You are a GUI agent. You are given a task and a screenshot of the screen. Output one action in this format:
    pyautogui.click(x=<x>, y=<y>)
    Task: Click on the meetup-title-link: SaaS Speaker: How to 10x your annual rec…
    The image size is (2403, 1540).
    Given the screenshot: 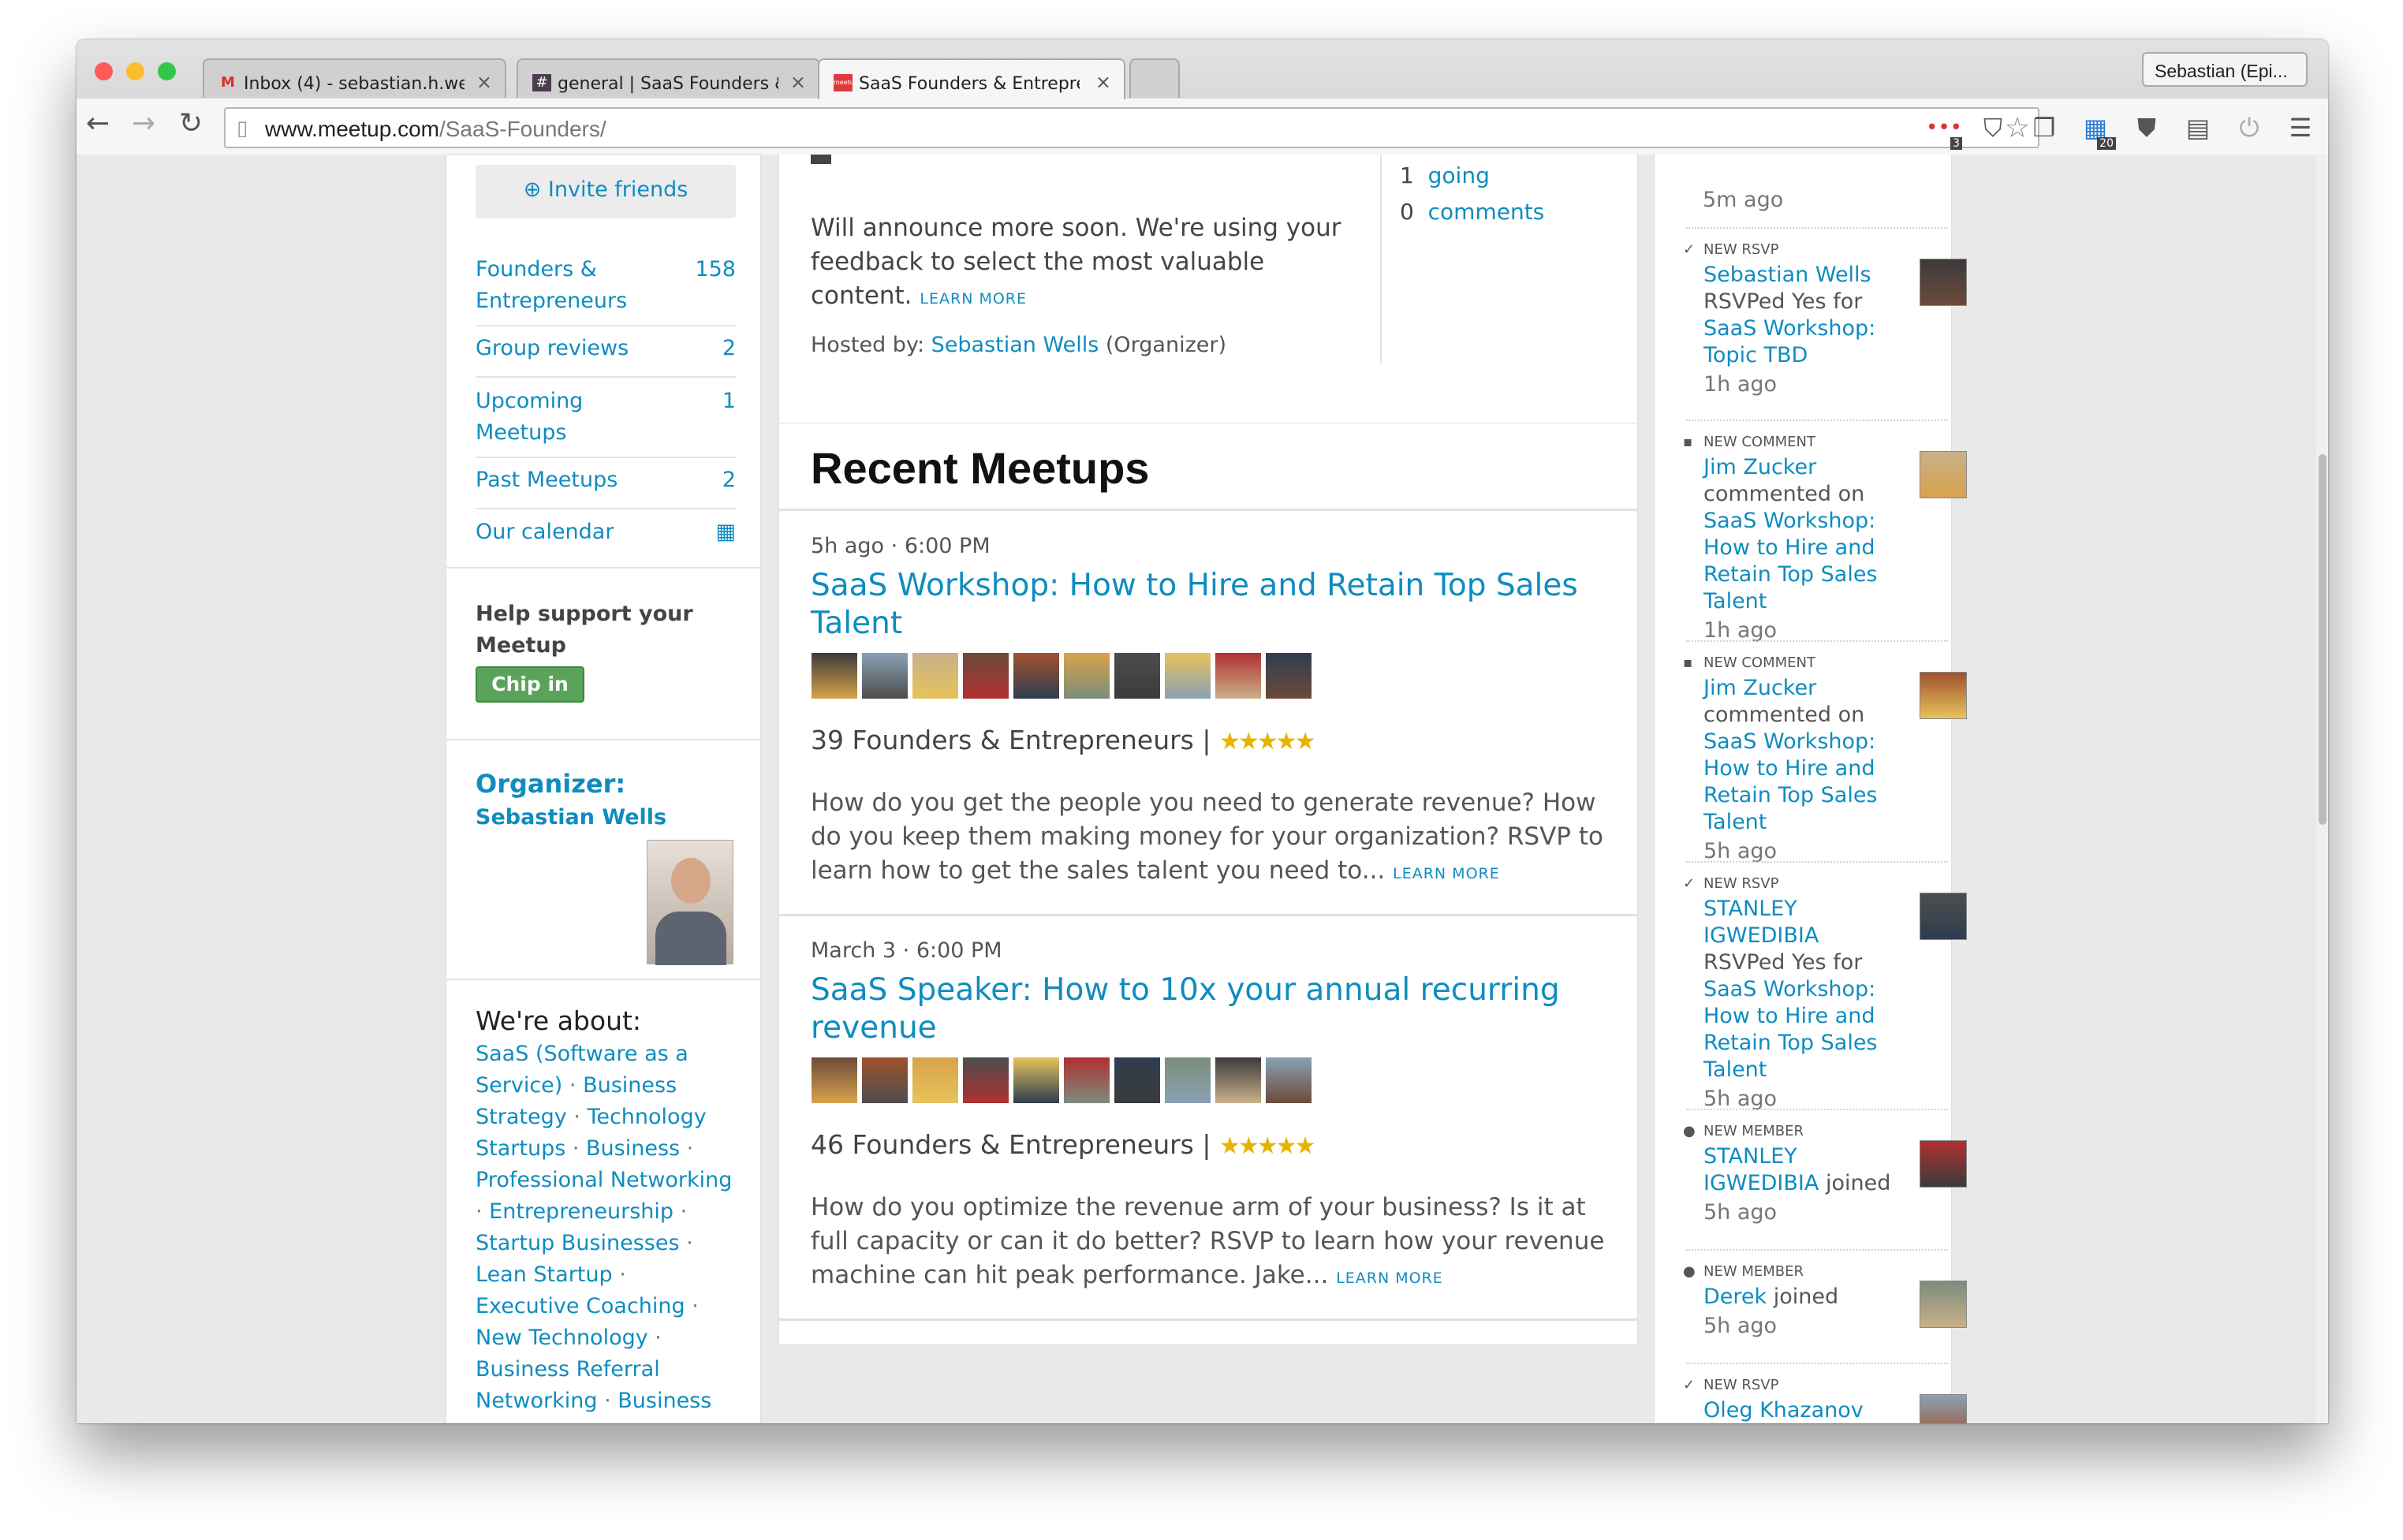 What is the action you would take?
    pyautogui.click(x=1205, y=1009)
    